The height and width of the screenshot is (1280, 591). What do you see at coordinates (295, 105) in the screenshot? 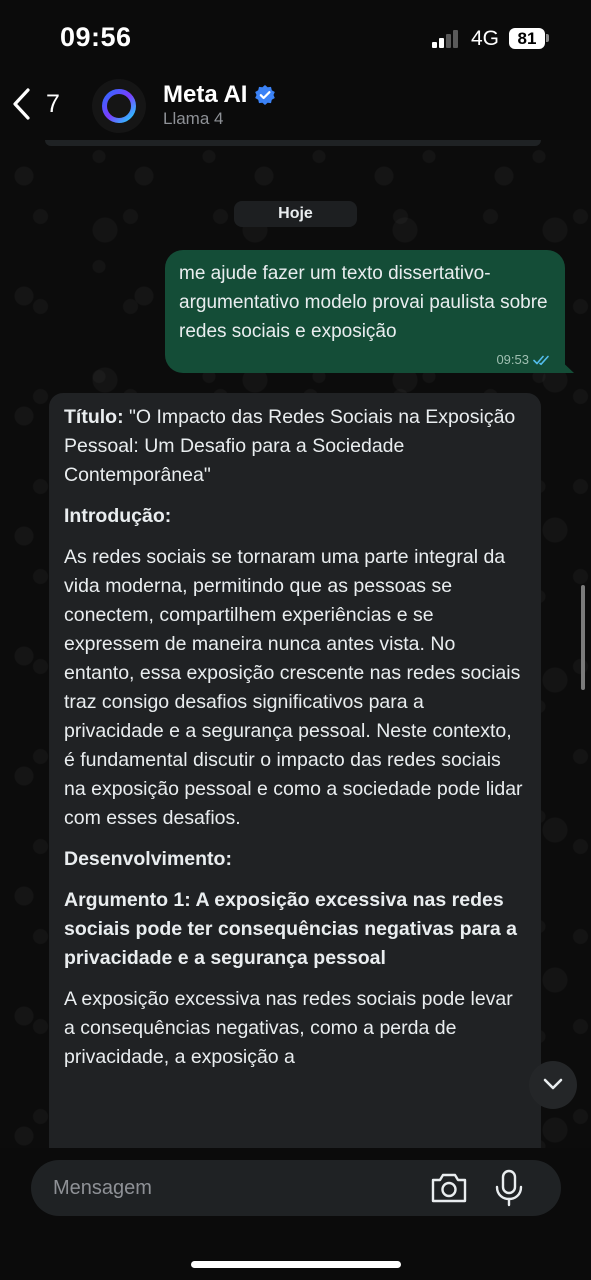
I see `chat-header: 7 Meta AI Llama 4` at bounding box center [295, 105].